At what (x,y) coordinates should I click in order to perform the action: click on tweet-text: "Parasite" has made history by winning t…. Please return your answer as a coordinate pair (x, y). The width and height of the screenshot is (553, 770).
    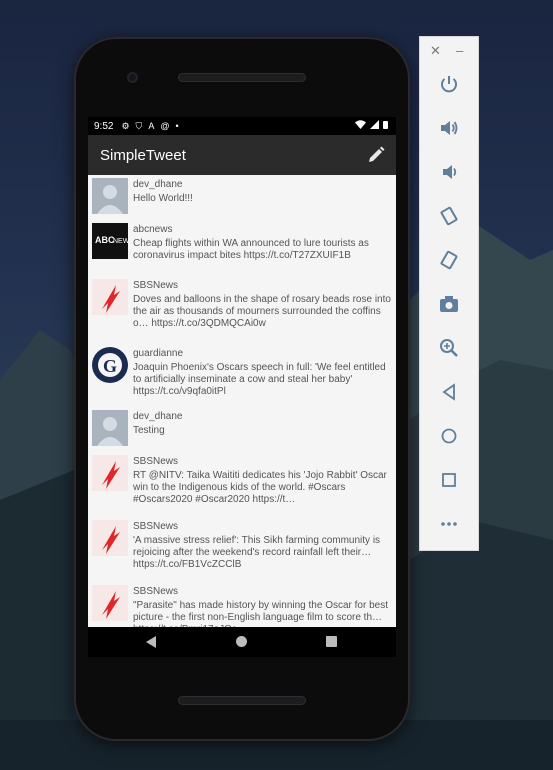
    Looking at the image, I should click on (260, 613).